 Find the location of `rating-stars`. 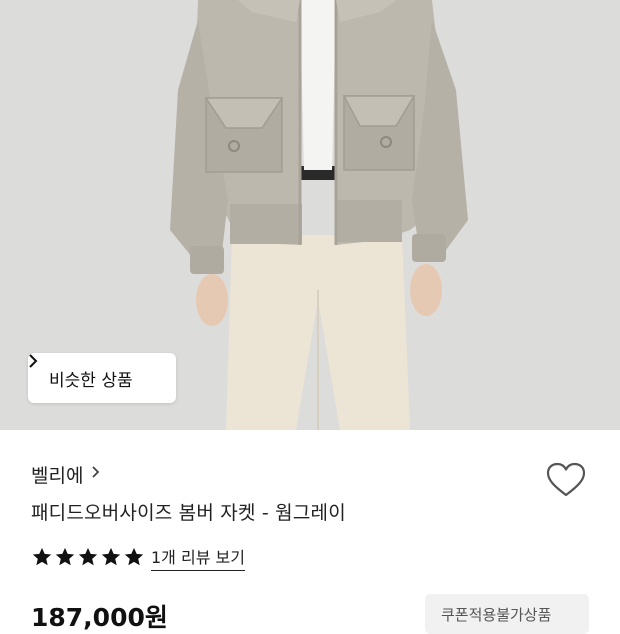

rating-stars is located at coordinates (88, 557).